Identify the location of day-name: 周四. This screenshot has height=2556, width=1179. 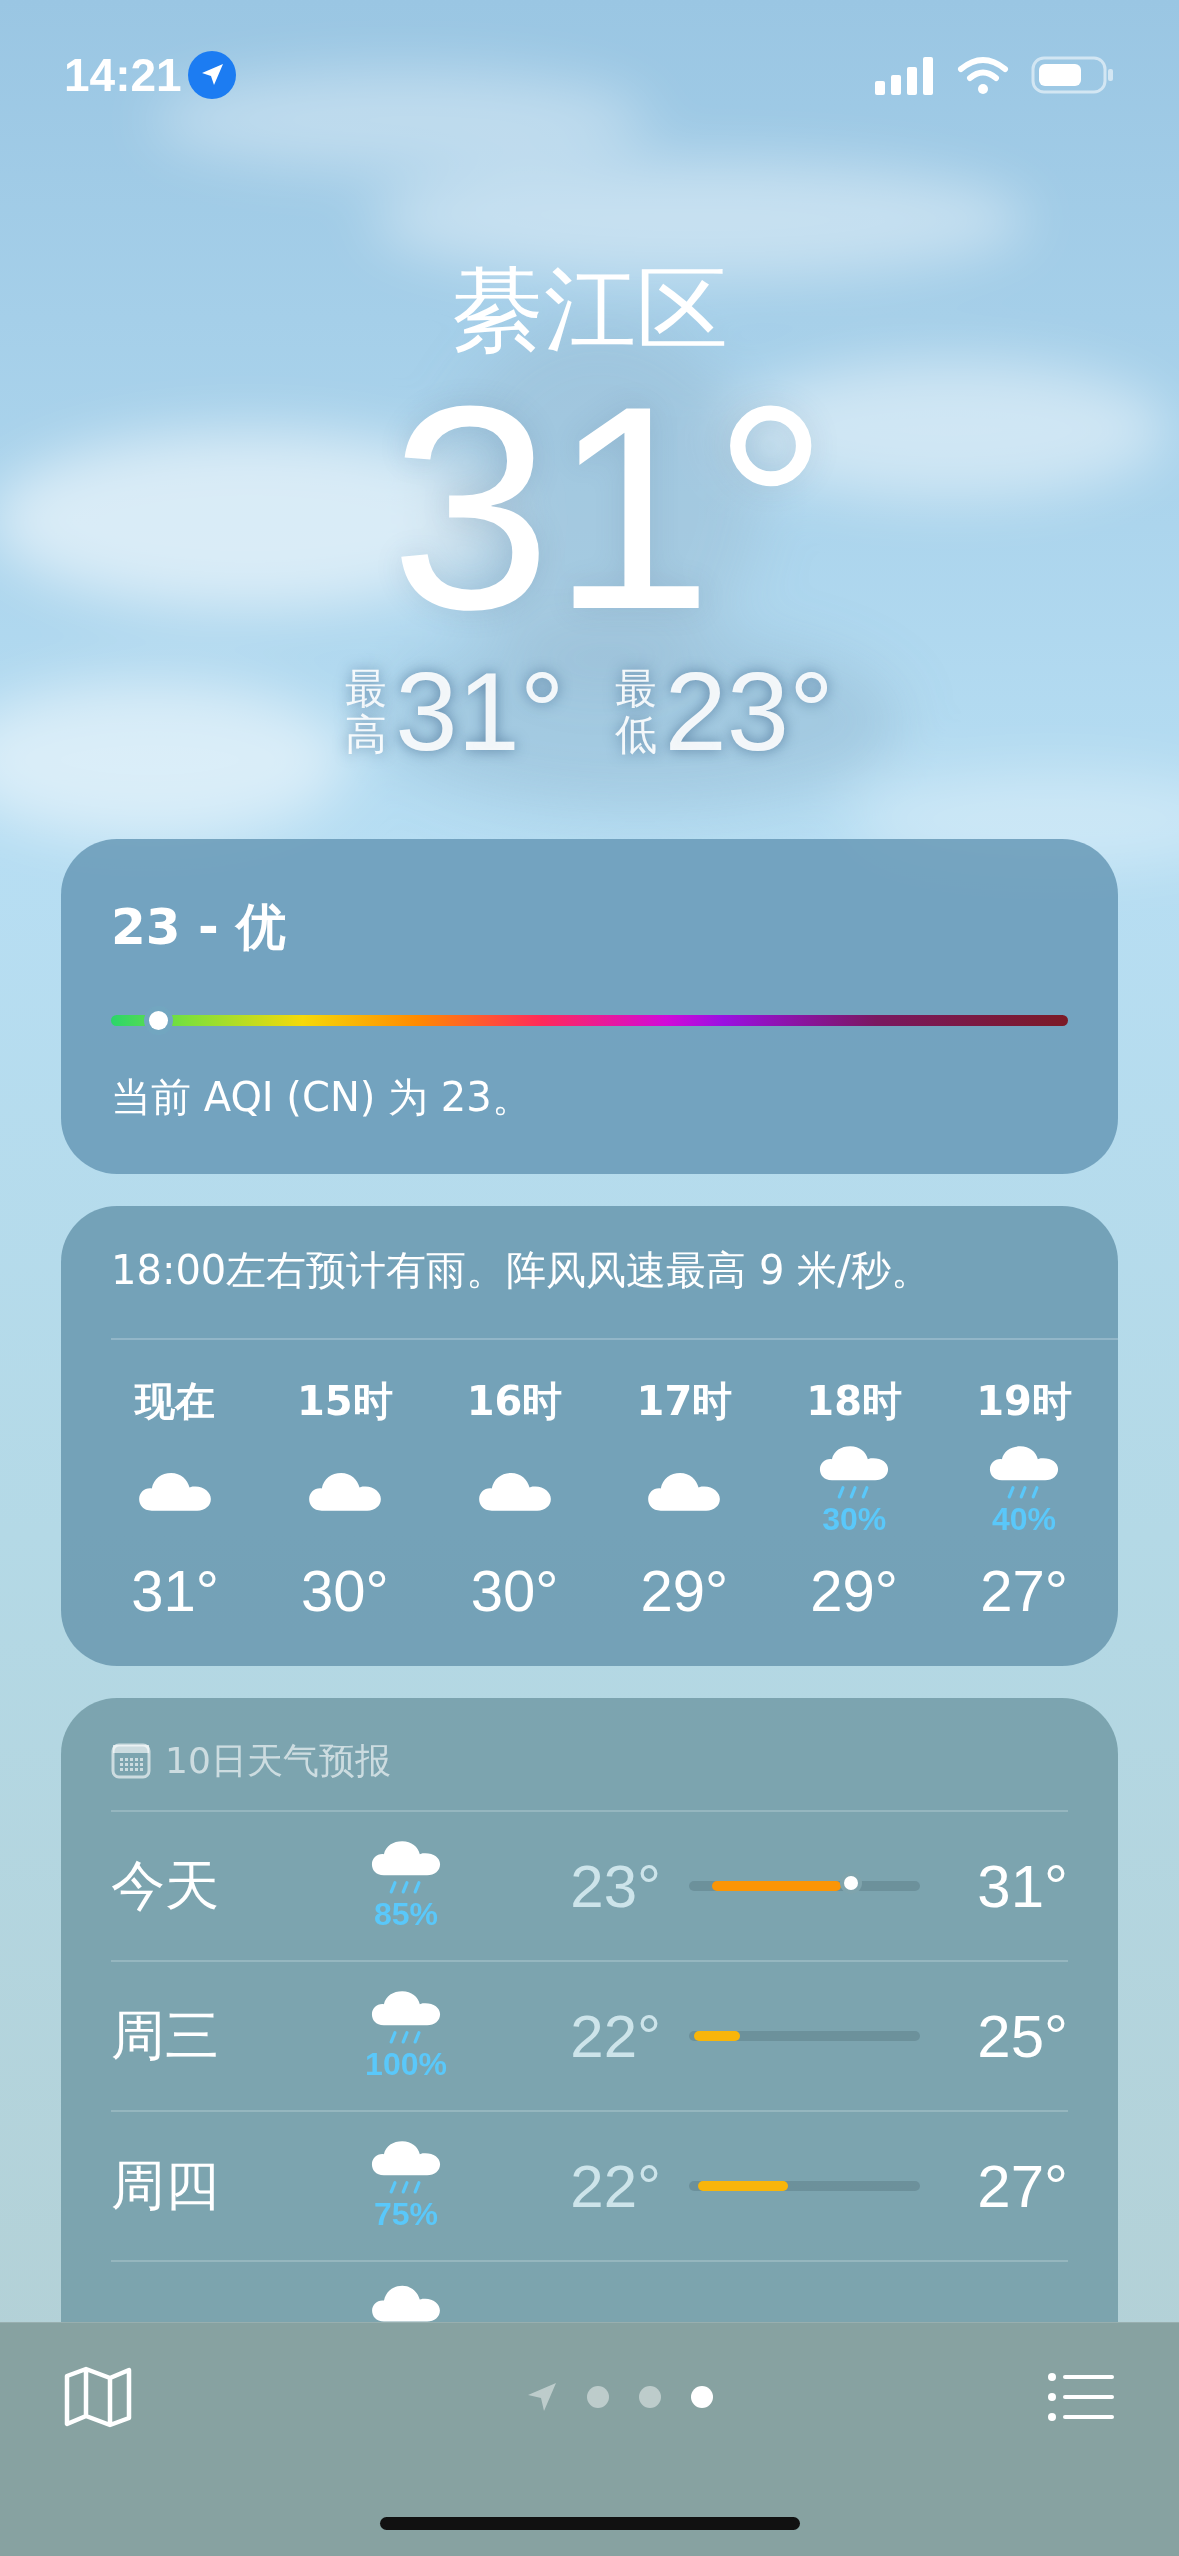
(165, 2185).